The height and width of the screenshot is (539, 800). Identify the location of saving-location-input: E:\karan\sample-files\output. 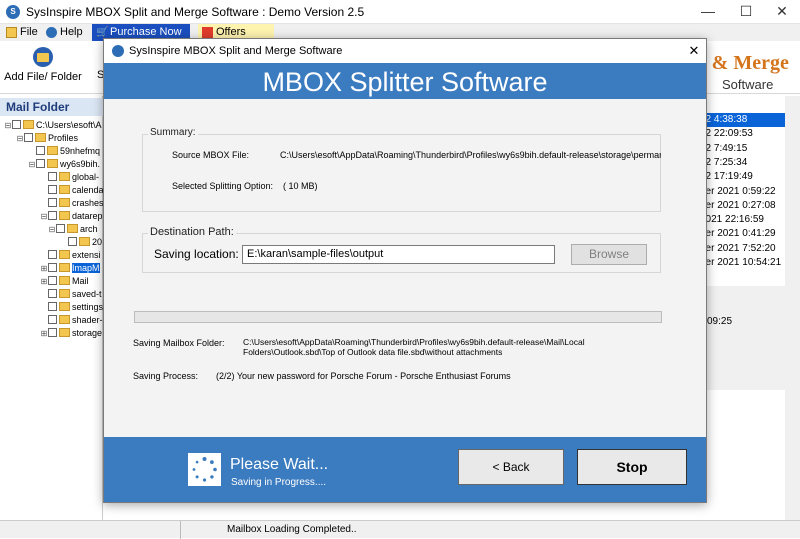
(398, 254).